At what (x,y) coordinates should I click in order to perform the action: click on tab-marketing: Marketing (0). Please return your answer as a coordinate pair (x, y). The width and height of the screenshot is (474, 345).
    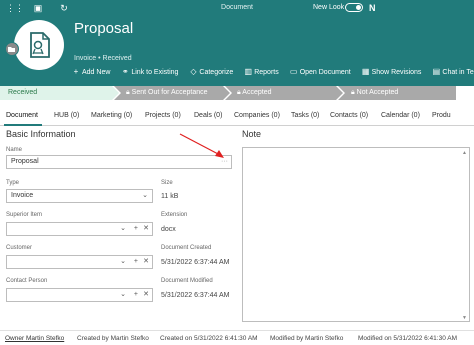
    Looking at the image, I should click on (111, 115).